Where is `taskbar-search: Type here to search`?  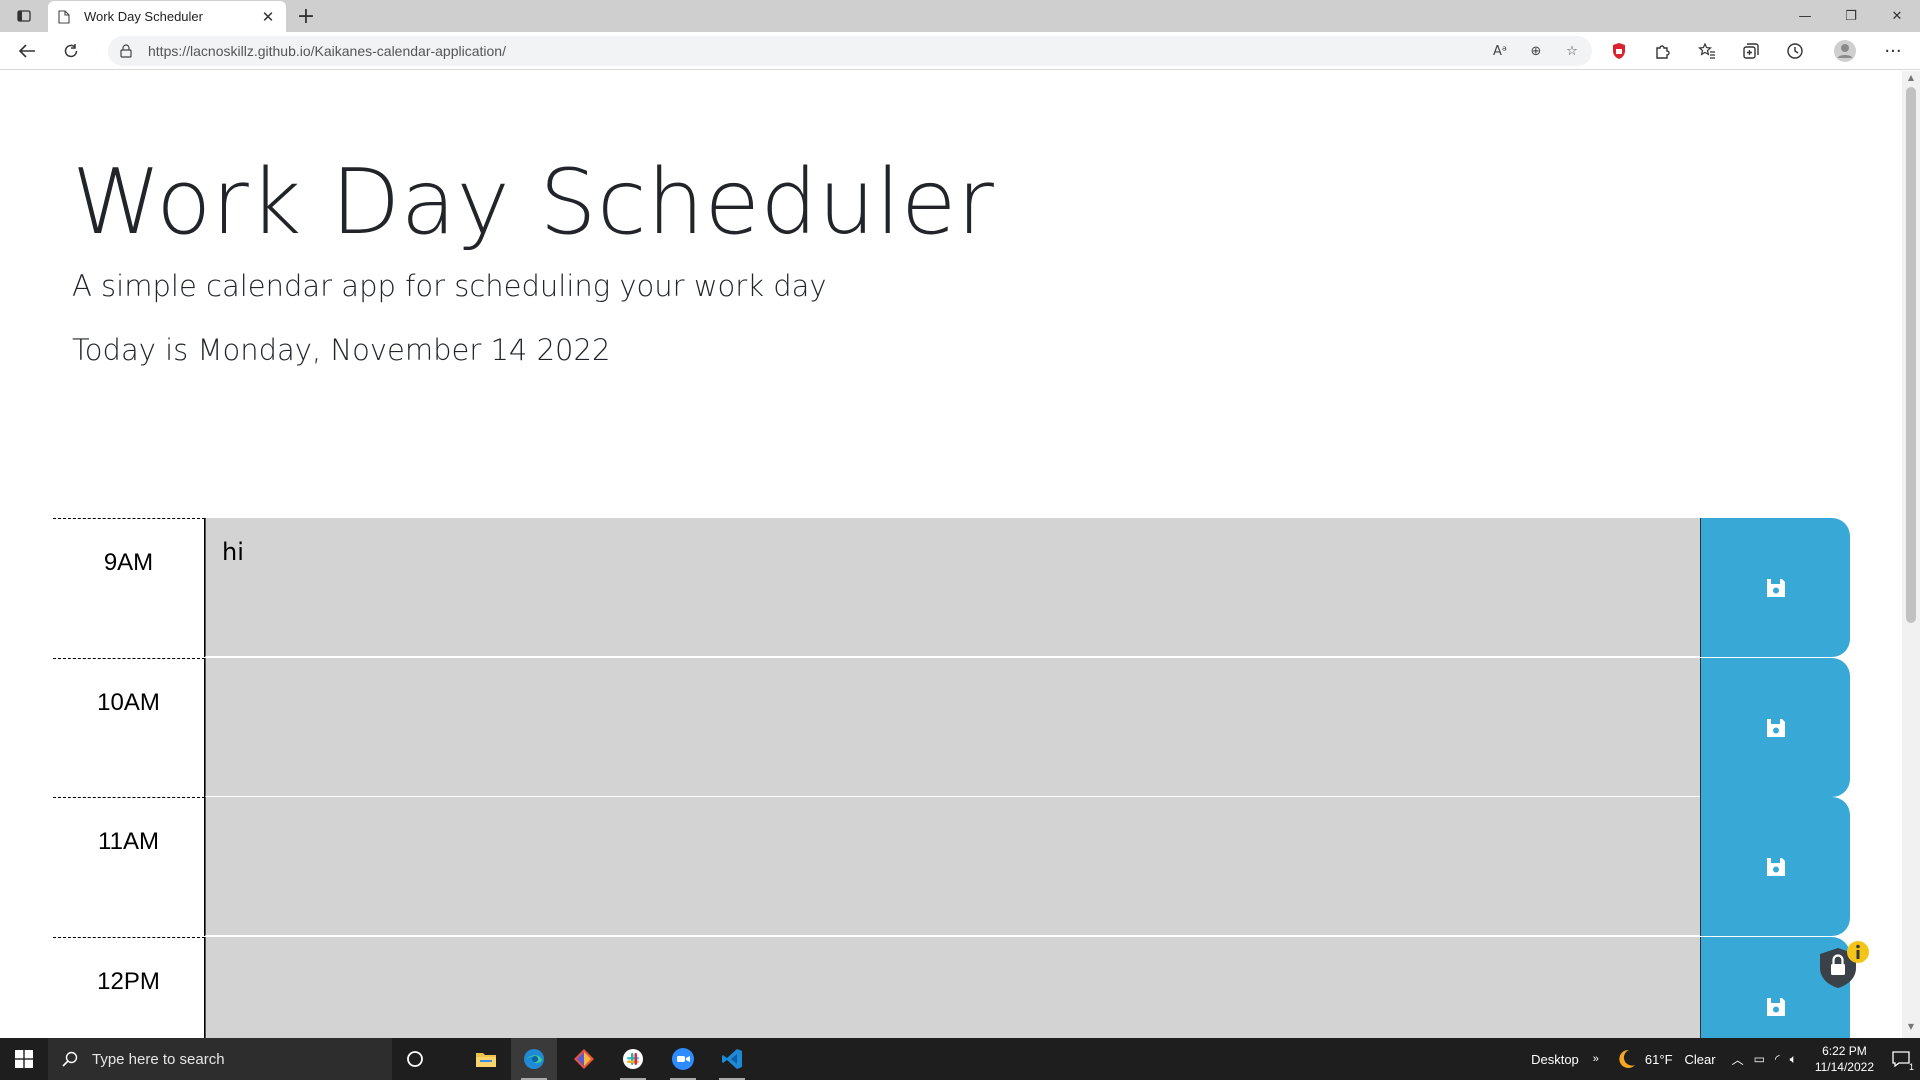 taskbar-search: Type here to search is located at coordinates (220, 1059).